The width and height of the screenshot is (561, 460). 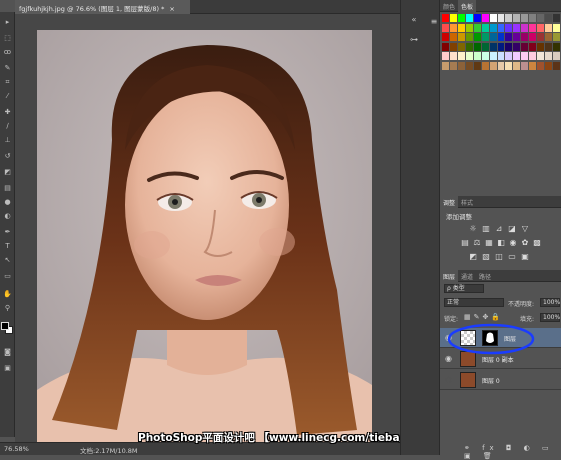 What do you see at coordinates (7, 126) in the screenshot?
I see `brush-tool-icon: ∕` at bounding box center [7, 126].